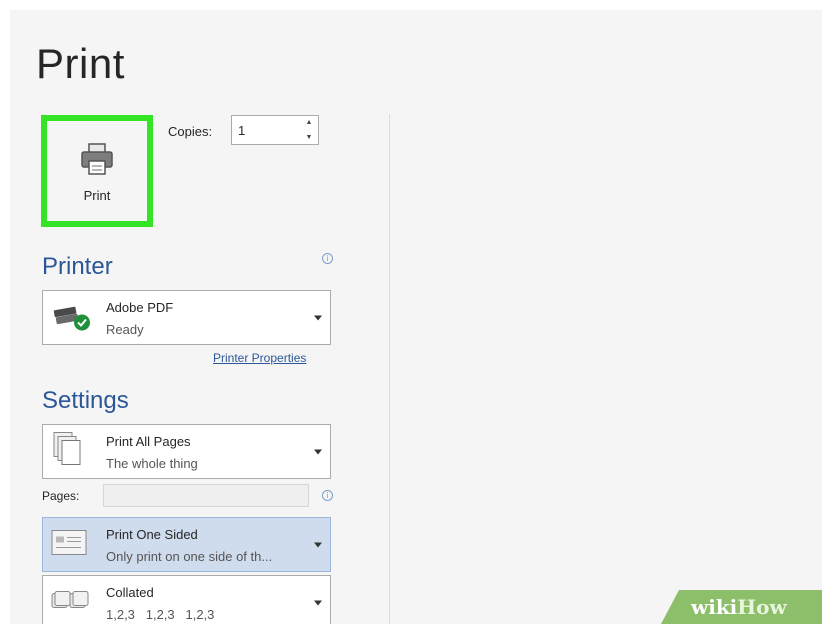 The height and width of the screenshot is (624, 822). I want to click on printer-status: Ready, so click(125, 329).